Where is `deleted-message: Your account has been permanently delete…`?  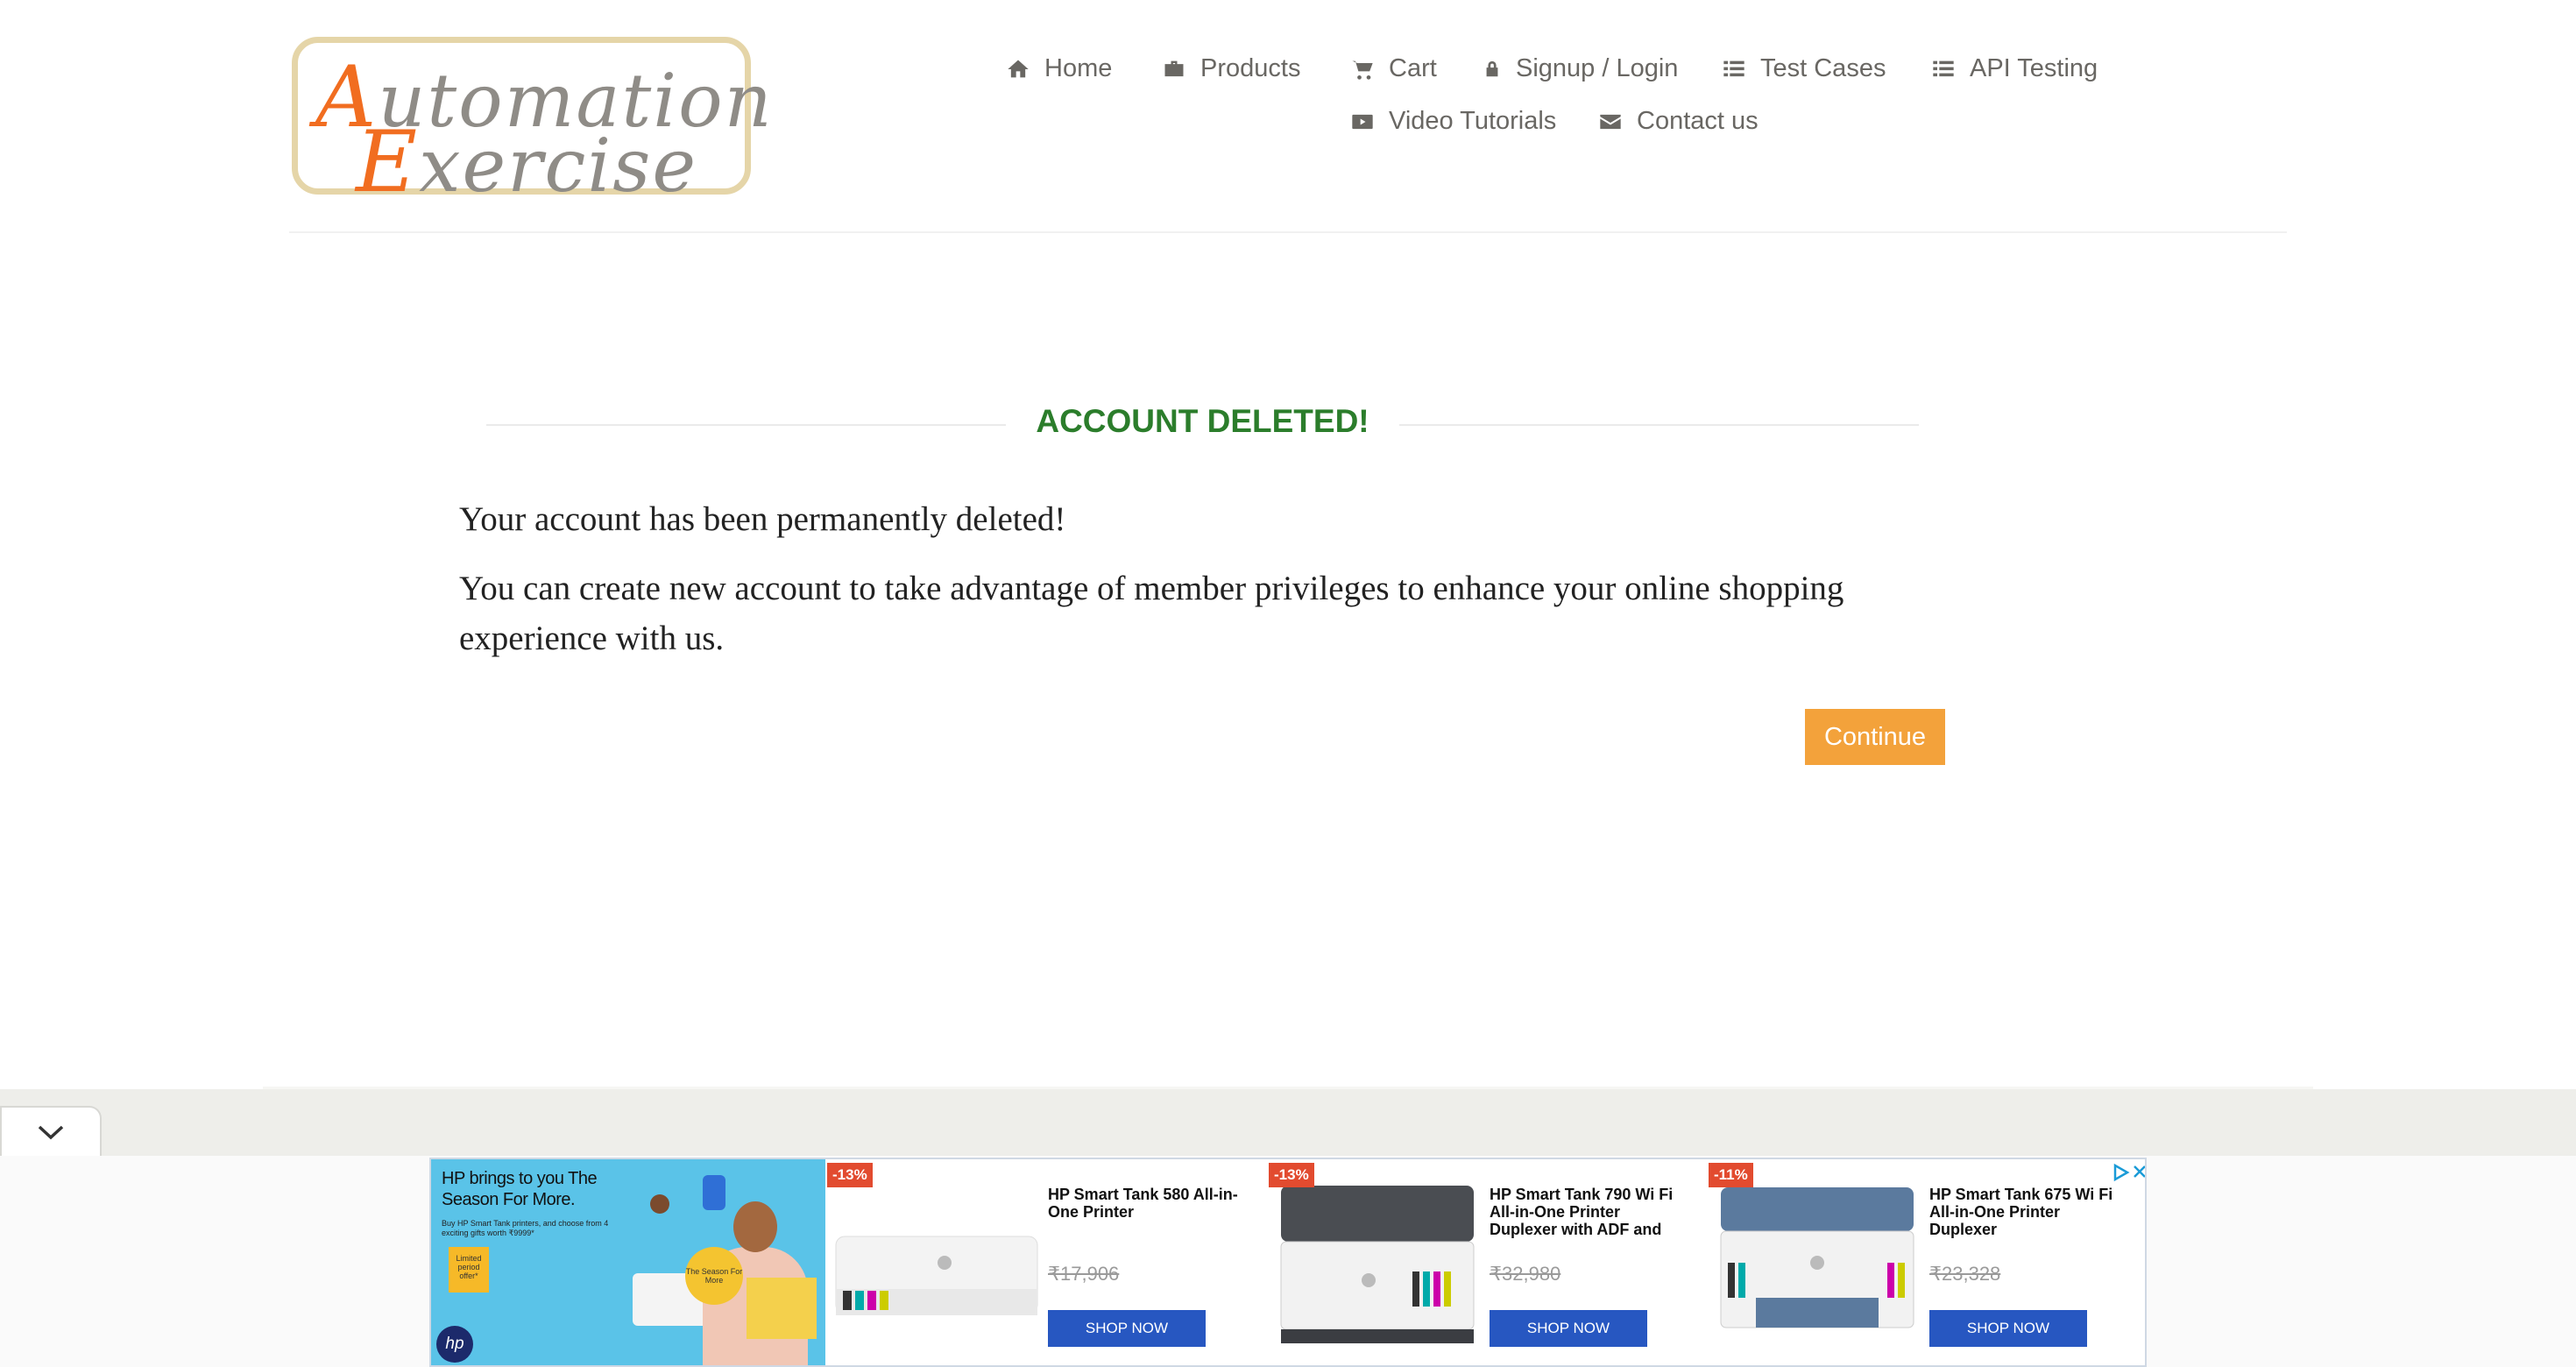 deleted-message: Your account has been permanently delete… is located at coordinates (762, 519).